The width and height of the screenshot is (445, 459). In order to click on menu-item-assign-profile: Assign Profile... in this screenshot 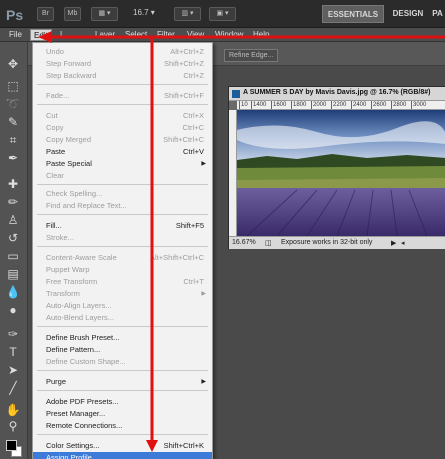, I will do `click(122, 455)`.